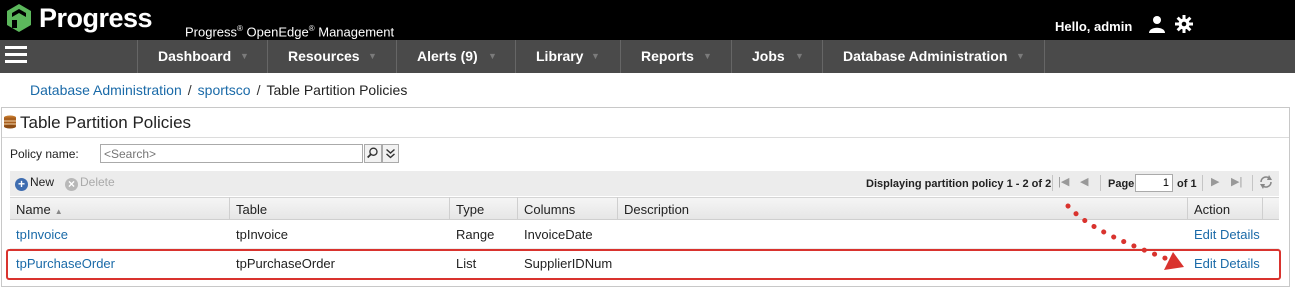  I want to click on annotation-arrow-icon, so click(1124, 236).